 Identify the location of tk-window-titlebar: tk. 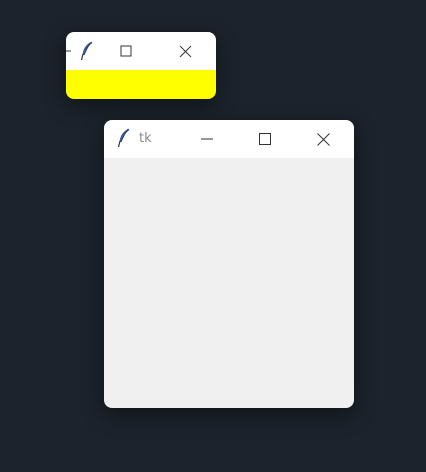
(229, 139).